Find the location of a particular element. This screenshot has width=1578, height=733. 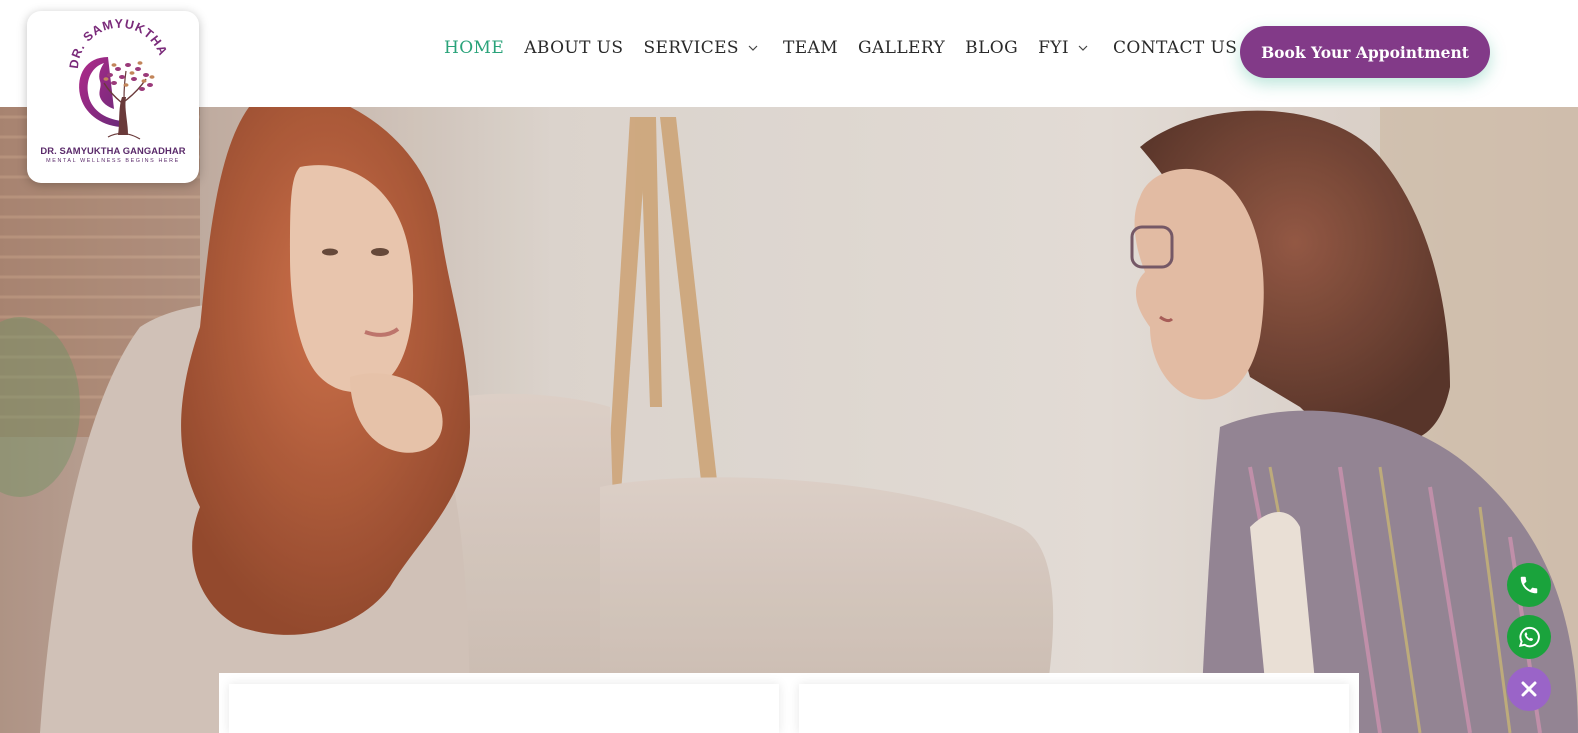

whatsapp-icon is located at coordinates (1529, 637).